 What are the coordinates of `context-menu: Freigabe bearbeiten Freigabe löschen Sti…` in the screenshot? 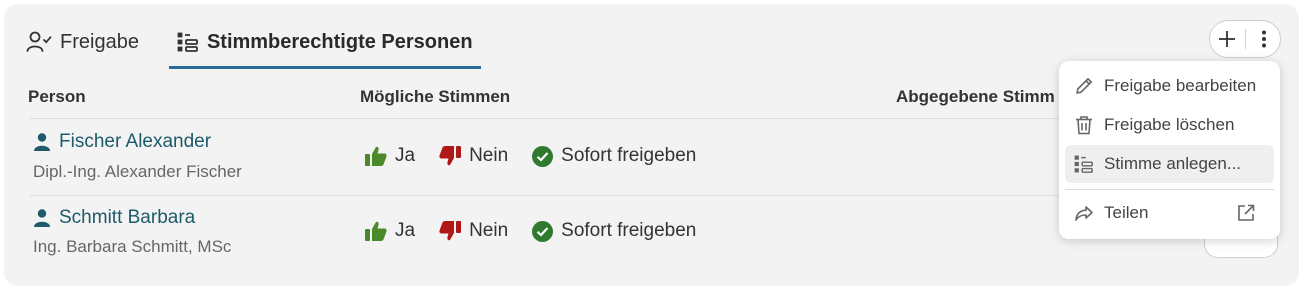 It's located at (1169, 150).